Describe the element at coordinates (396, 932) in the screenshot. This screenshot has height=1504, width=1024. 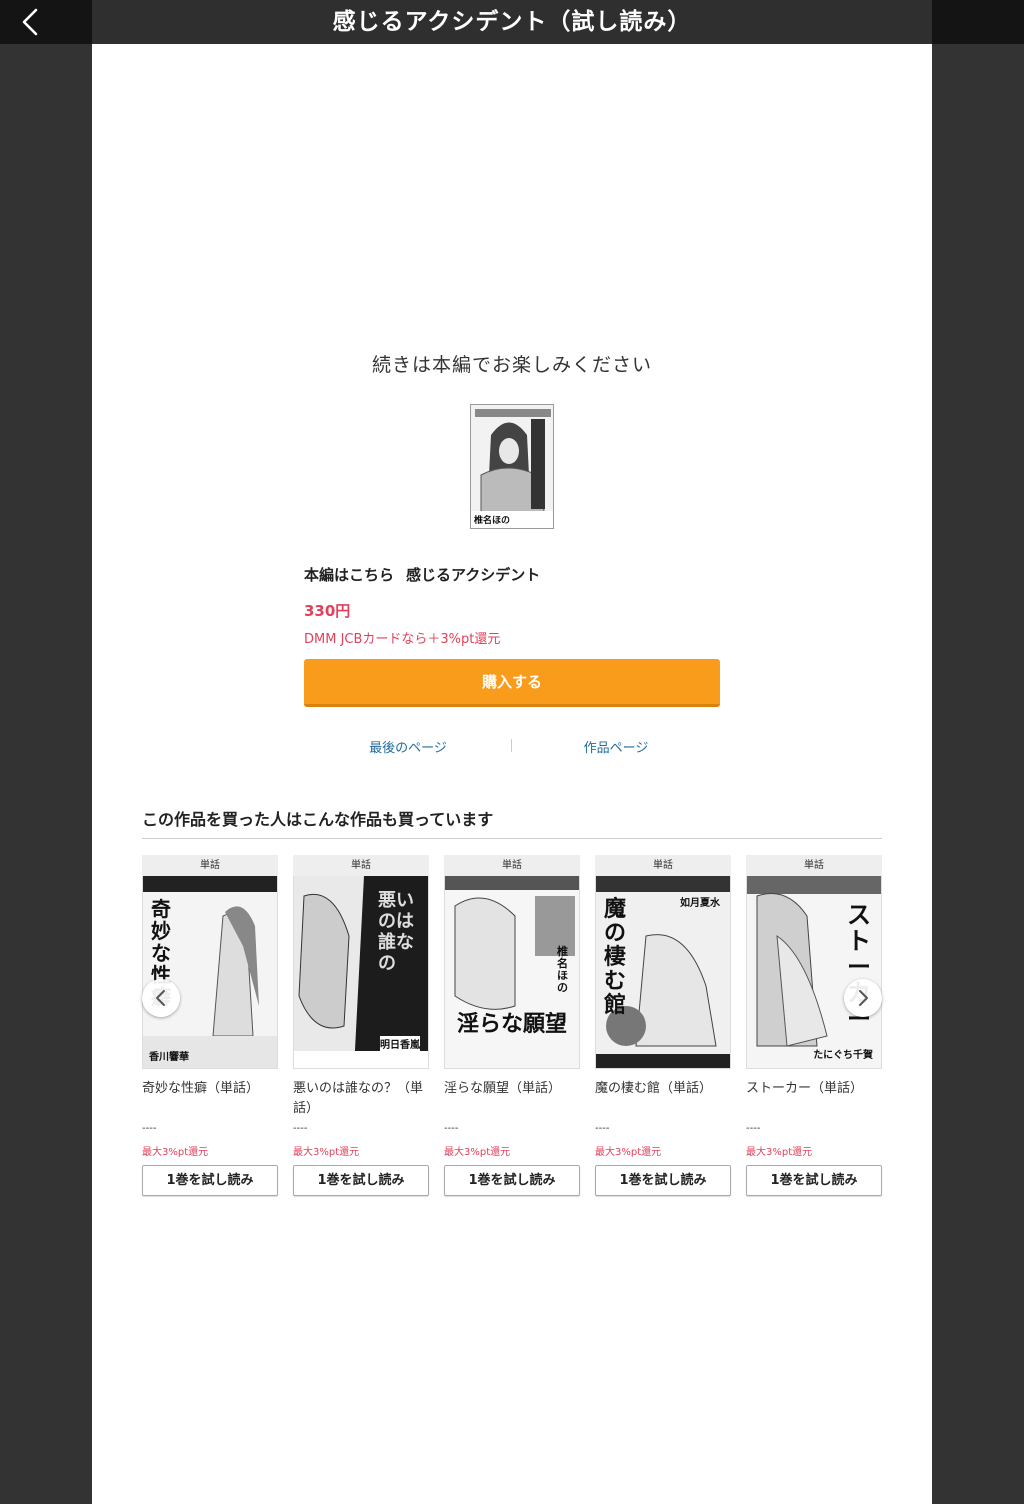
I see `card-cover-text: 悪いのは誰なの` at that location.